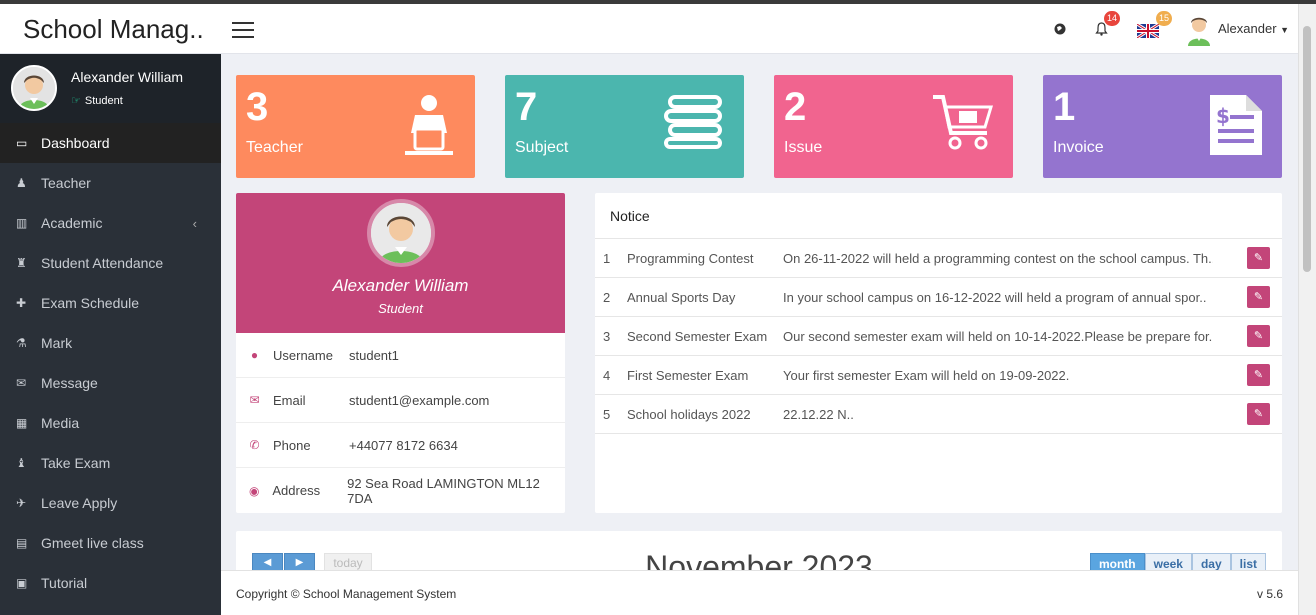 The height and width of the screenshot is (615, 1316). Describe the element at coordinates (346, 594) in the screenshot. I see `footer-copyright: Copyright © School Management System` at that location.